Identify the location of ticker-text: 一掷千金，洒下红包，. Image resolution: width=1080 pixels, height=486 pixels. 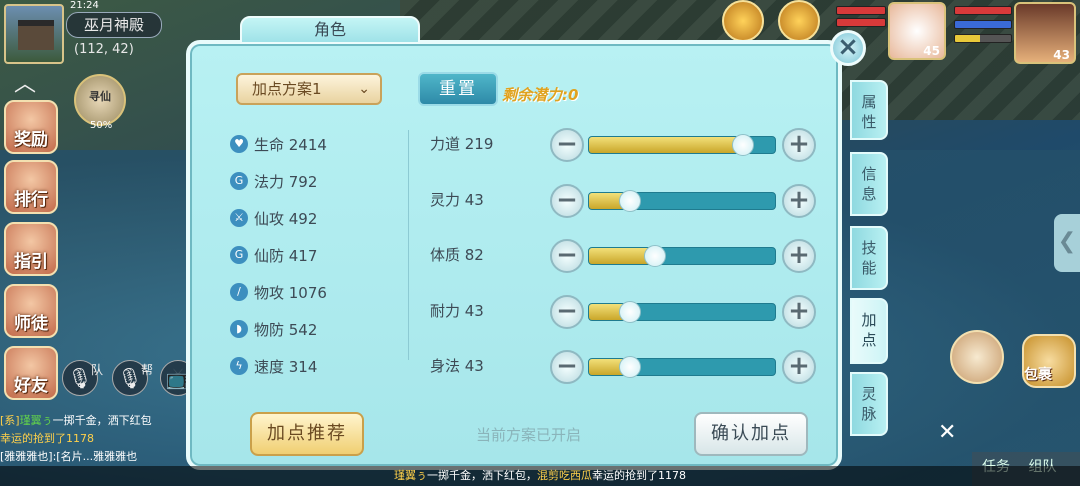
(482, 475).